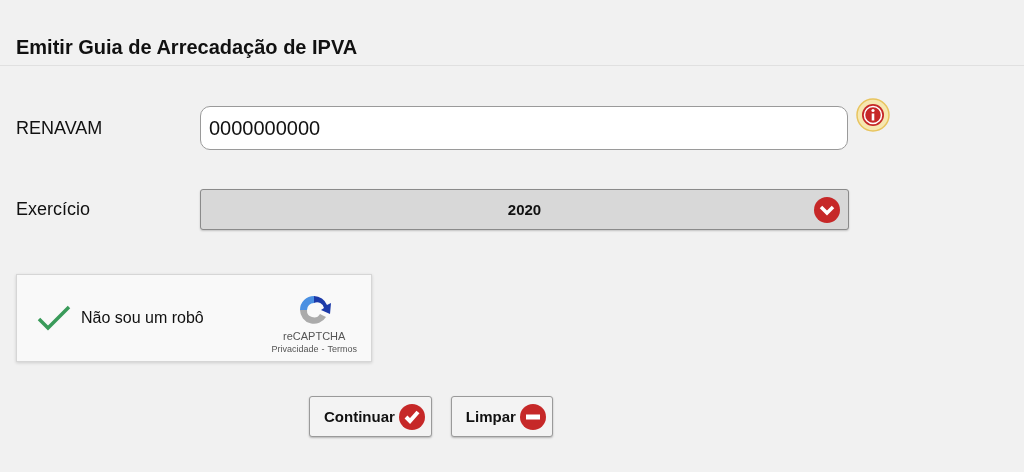  I want to click on chevron-down-icon, so click(827, 210).